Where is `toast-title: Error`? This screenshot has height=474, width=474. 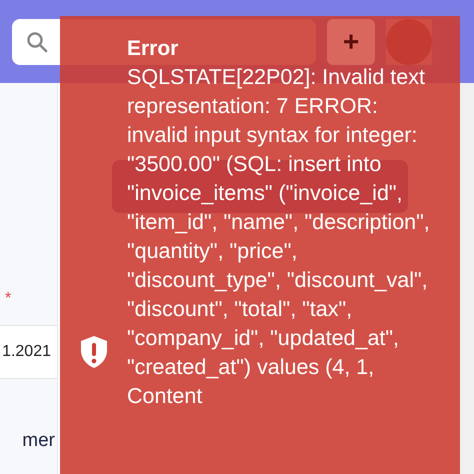 toast-title: Error is located at coordinates (152, 49).